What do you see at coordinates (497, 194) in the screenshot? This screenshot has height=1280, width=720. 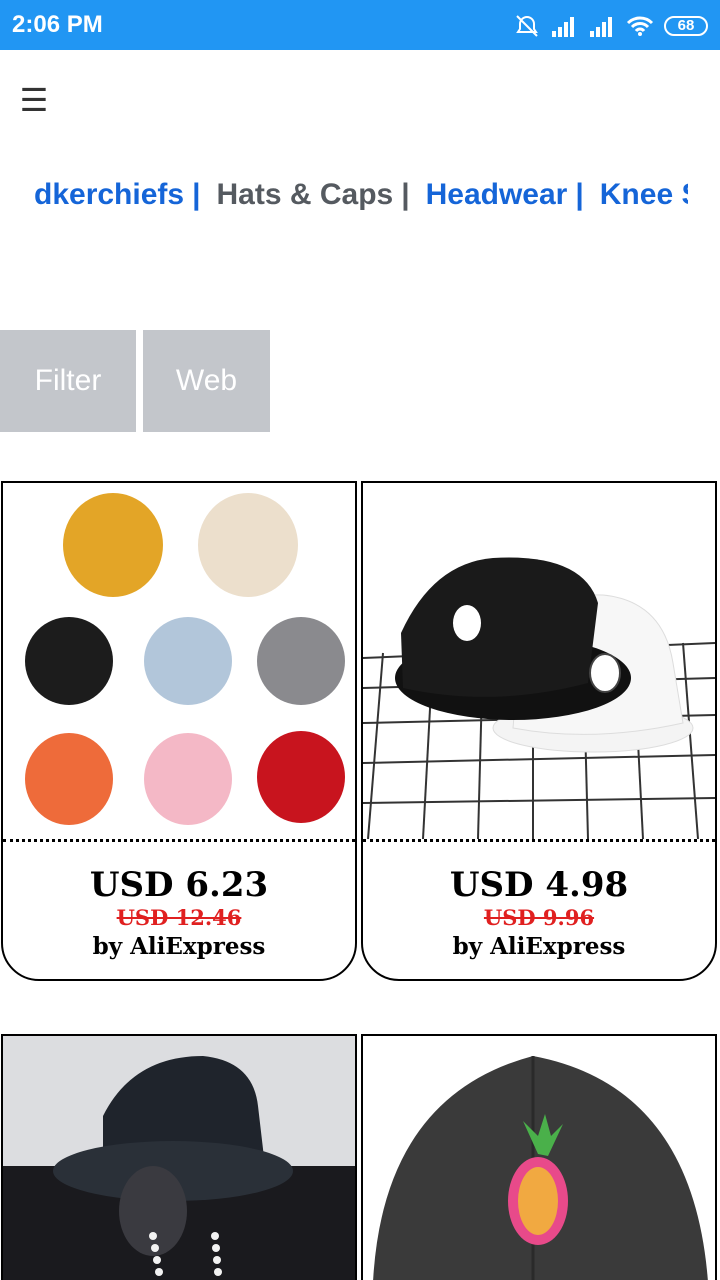 I see `category-headwear: Headwear` at bounding box center [497, 194].